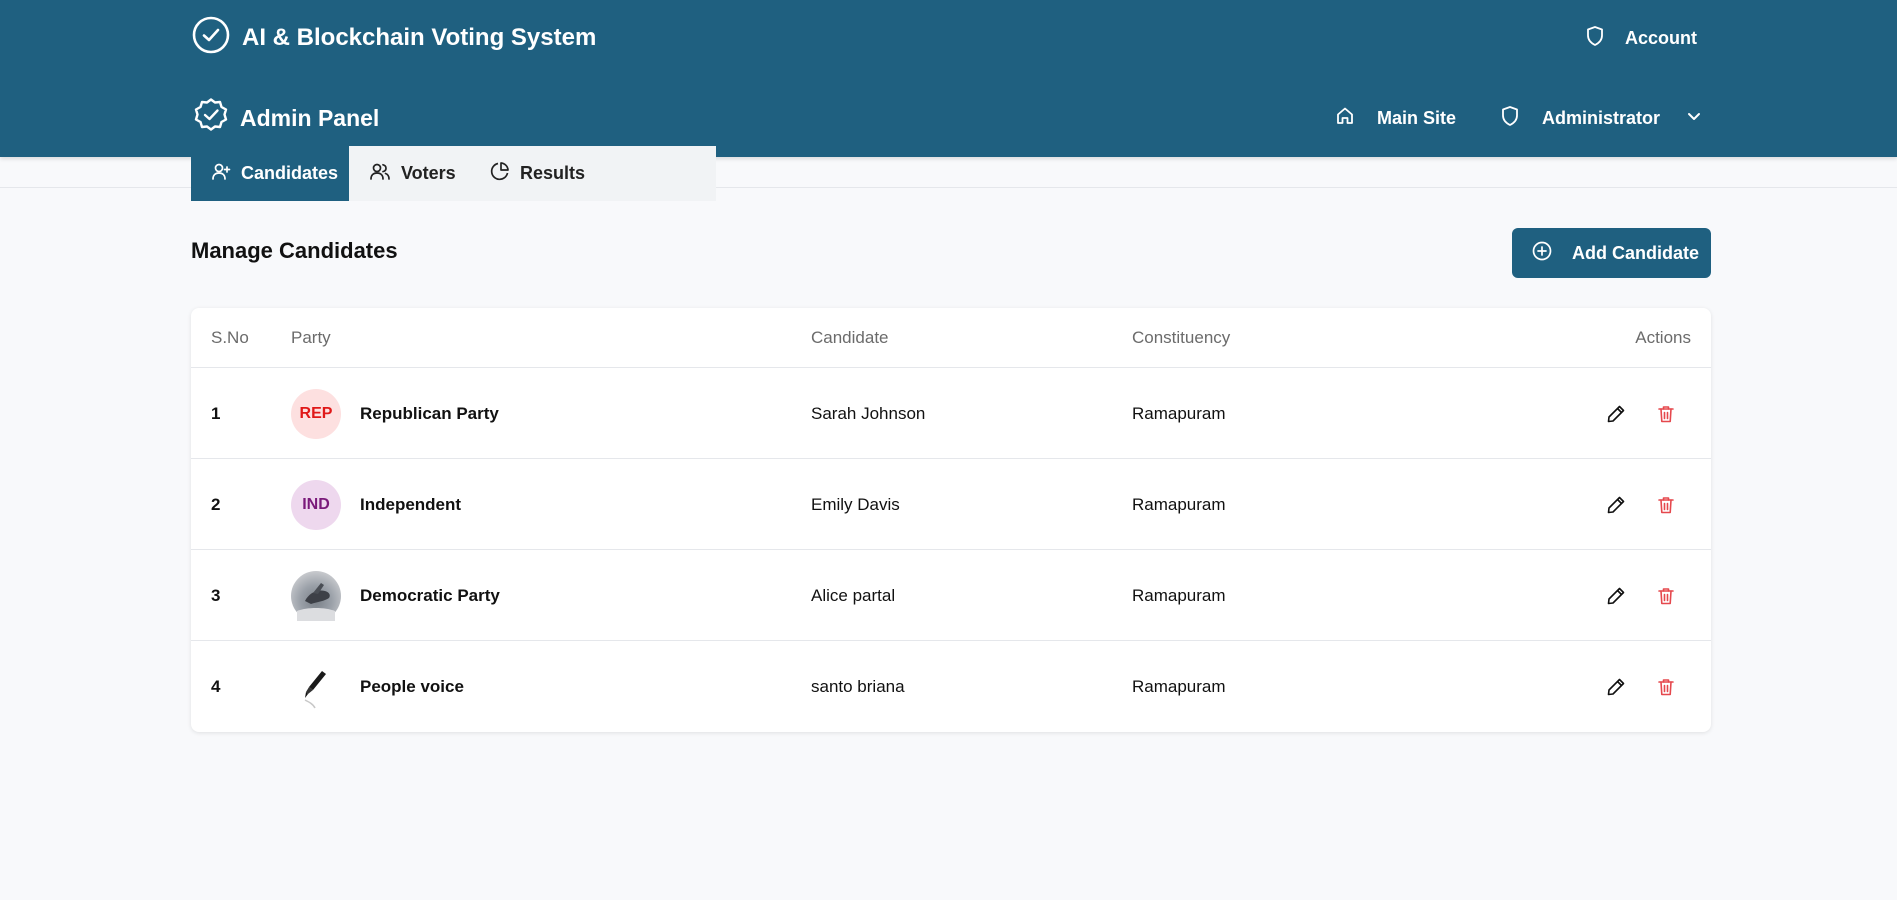 The height and width of the screenshot is (900, 1897). I want to click on party-name: People voice, so click(412, 686).